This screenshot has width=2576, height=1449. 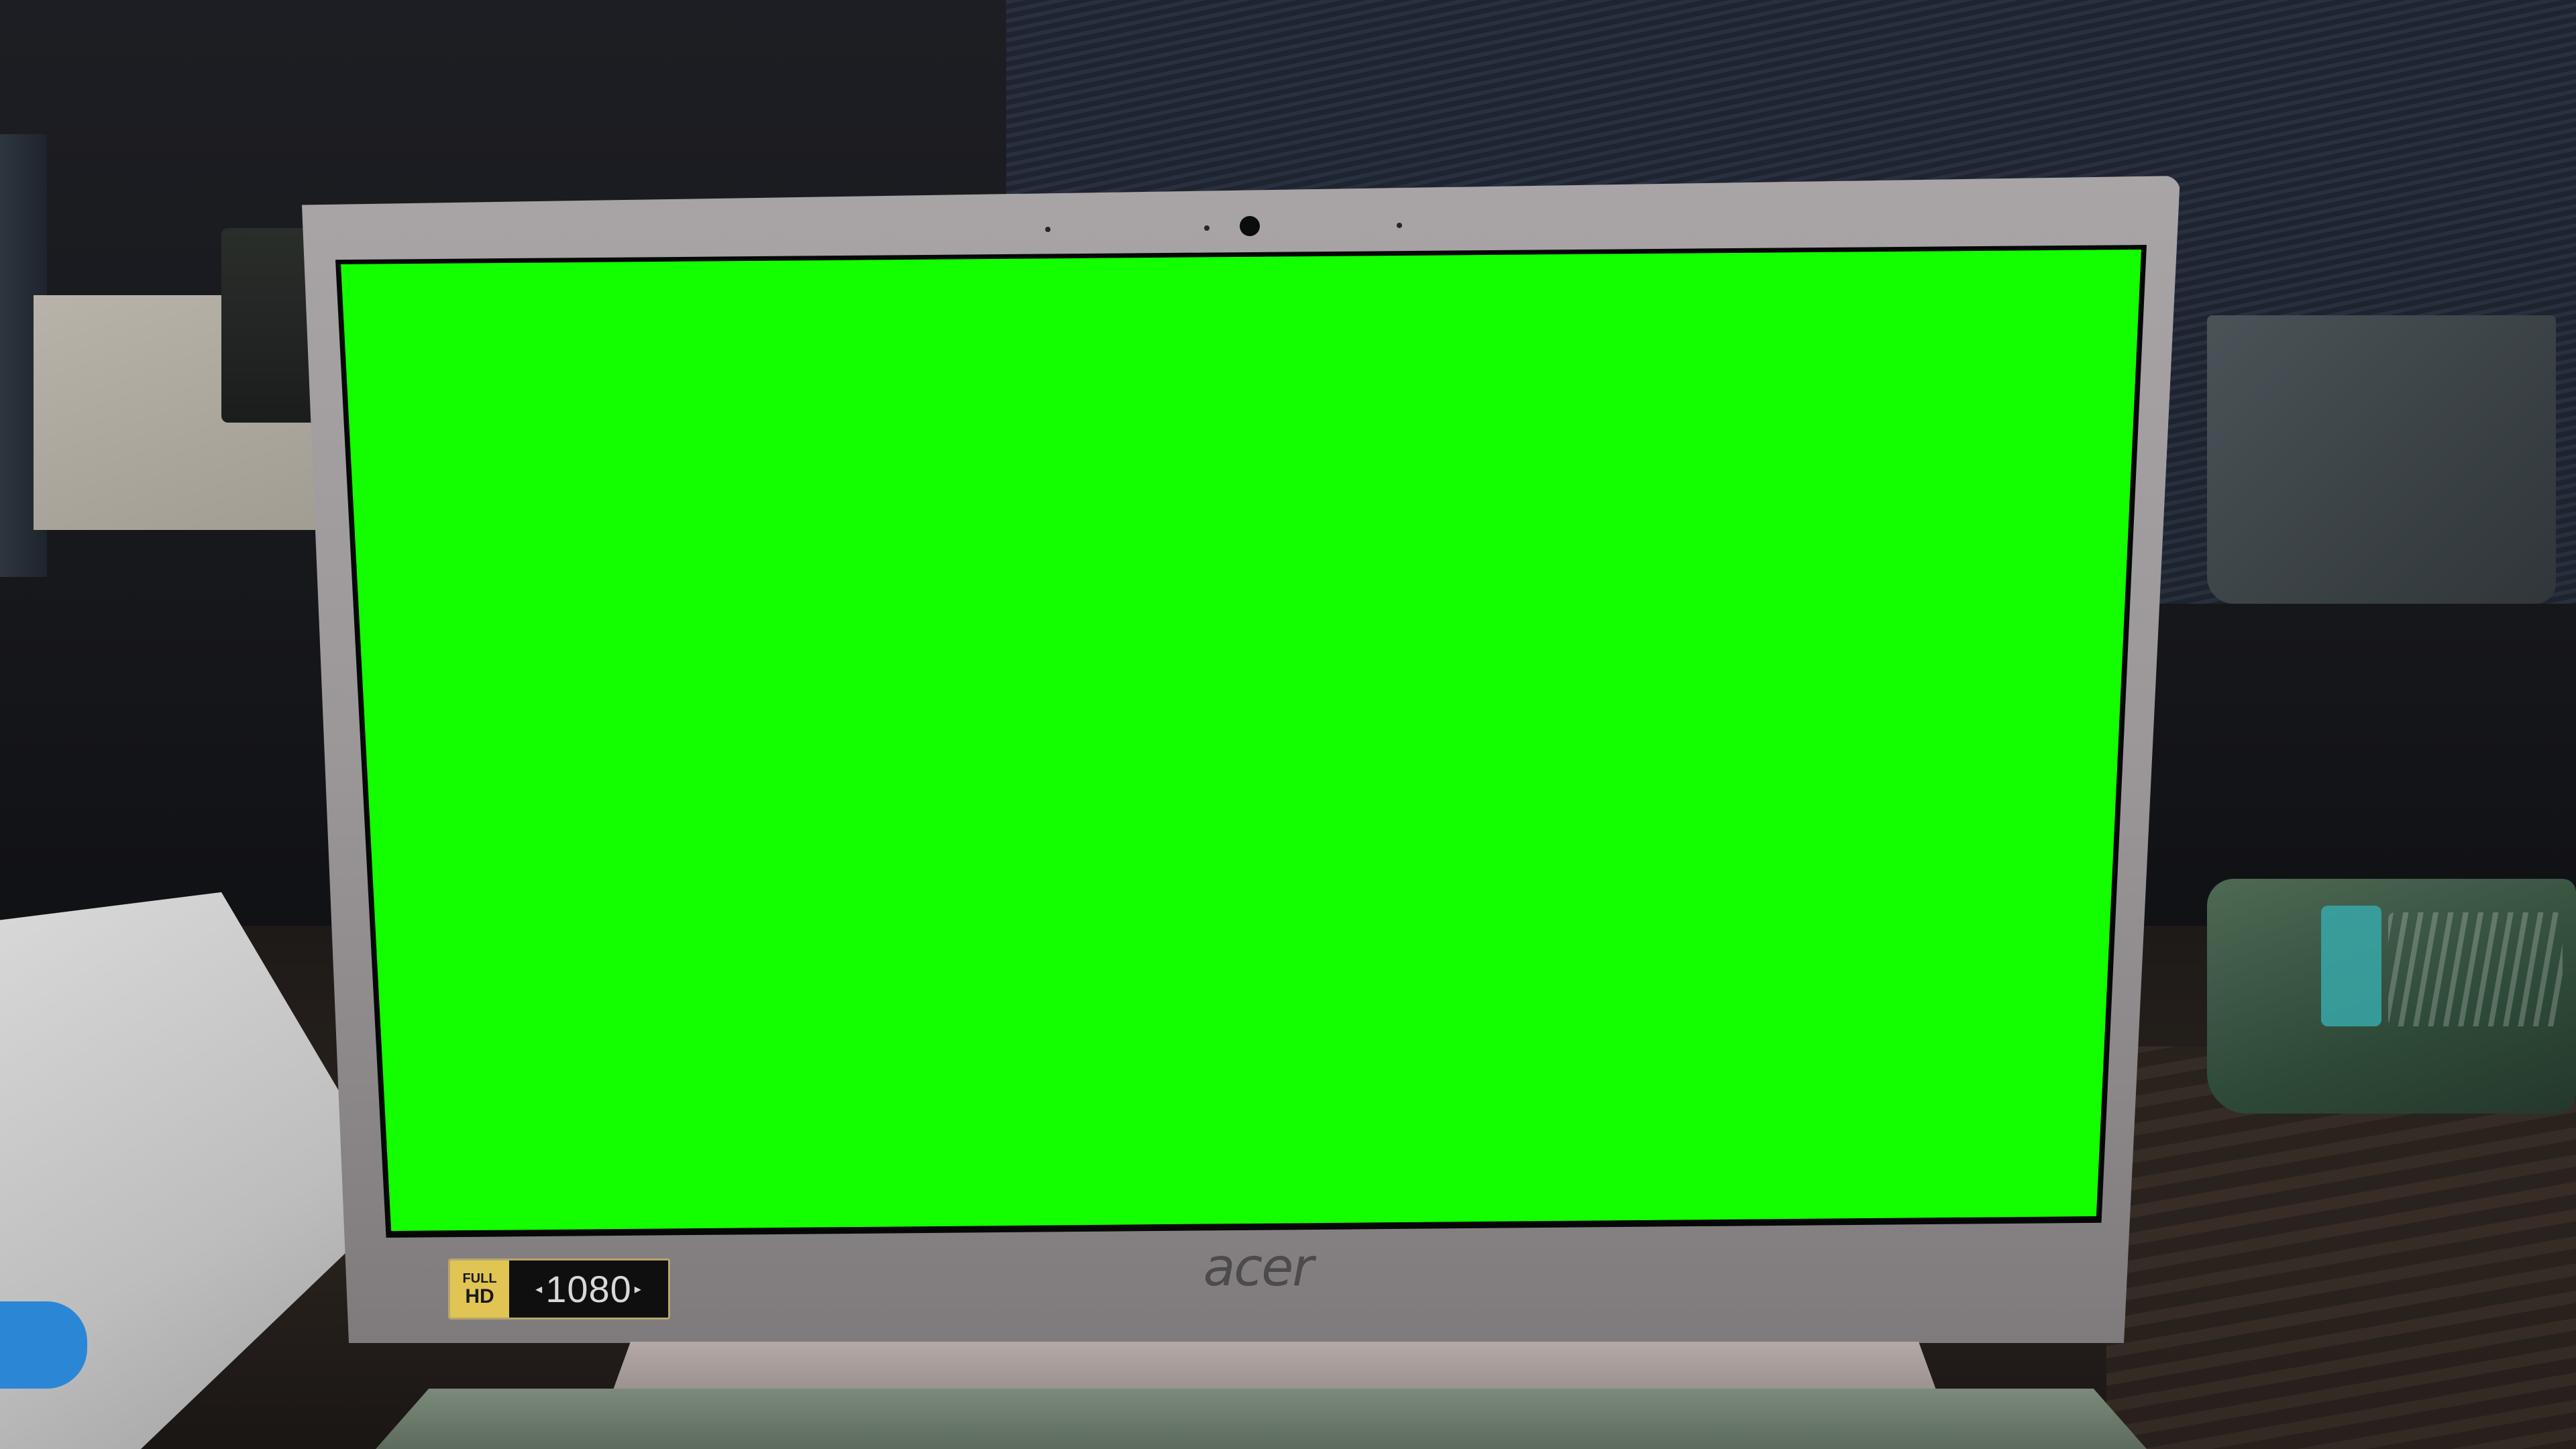 I want to click on webcam-icon, so click(x=1250, y=226).